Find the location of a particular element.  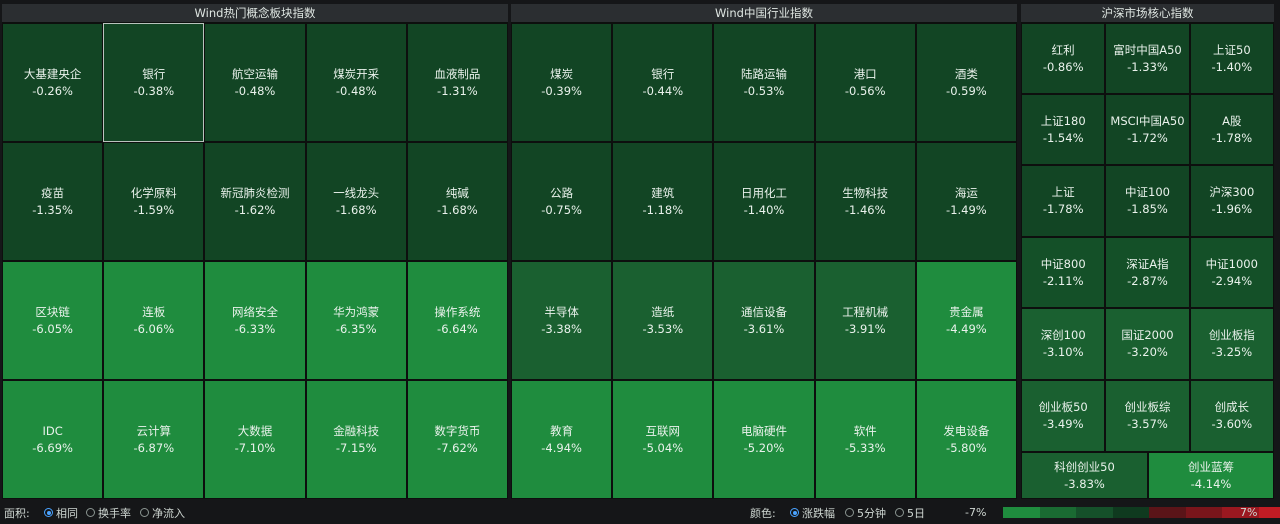

concept-cell: 疫苗 -1.35% is located at coordinates (53, 201).